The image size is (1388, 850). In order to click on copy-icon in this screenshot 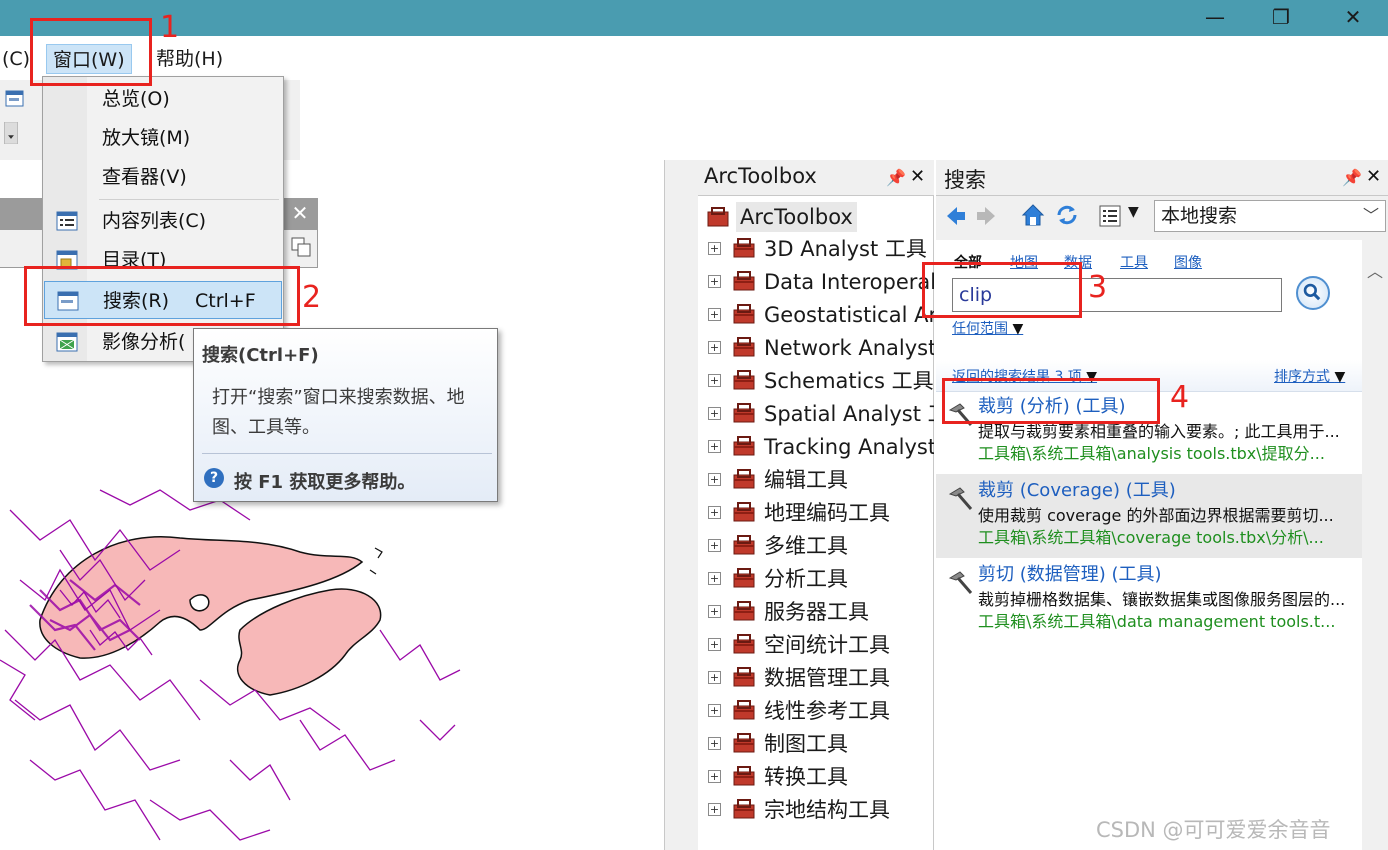, I will do `click(301, 247)`.